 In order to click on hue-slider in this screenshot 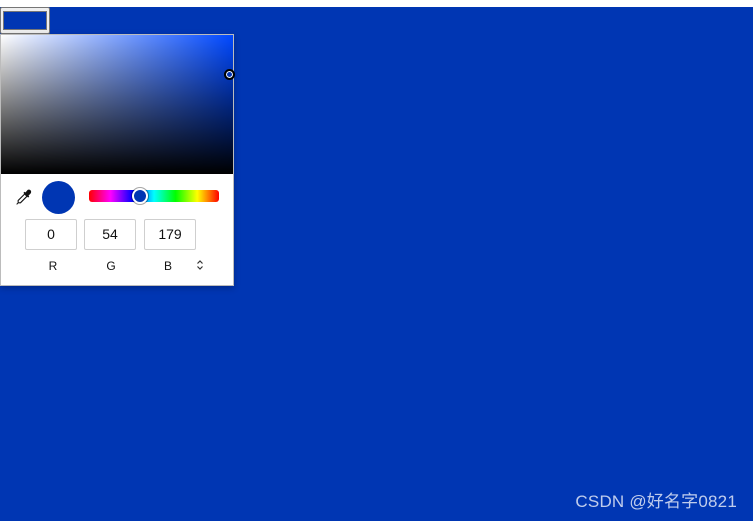, I will do `click(154, 196)`.